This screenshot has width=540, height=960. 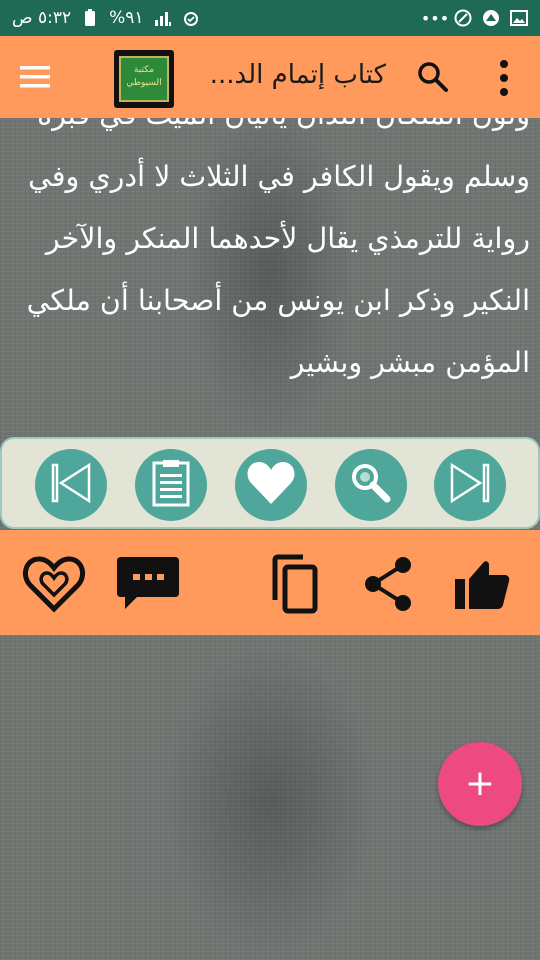 What do you see at coordinates (106, 18) in the screenshot?
I see `status-bar-left: ٥:٣٢ ص %٩١` at bounding box center [106, 18].